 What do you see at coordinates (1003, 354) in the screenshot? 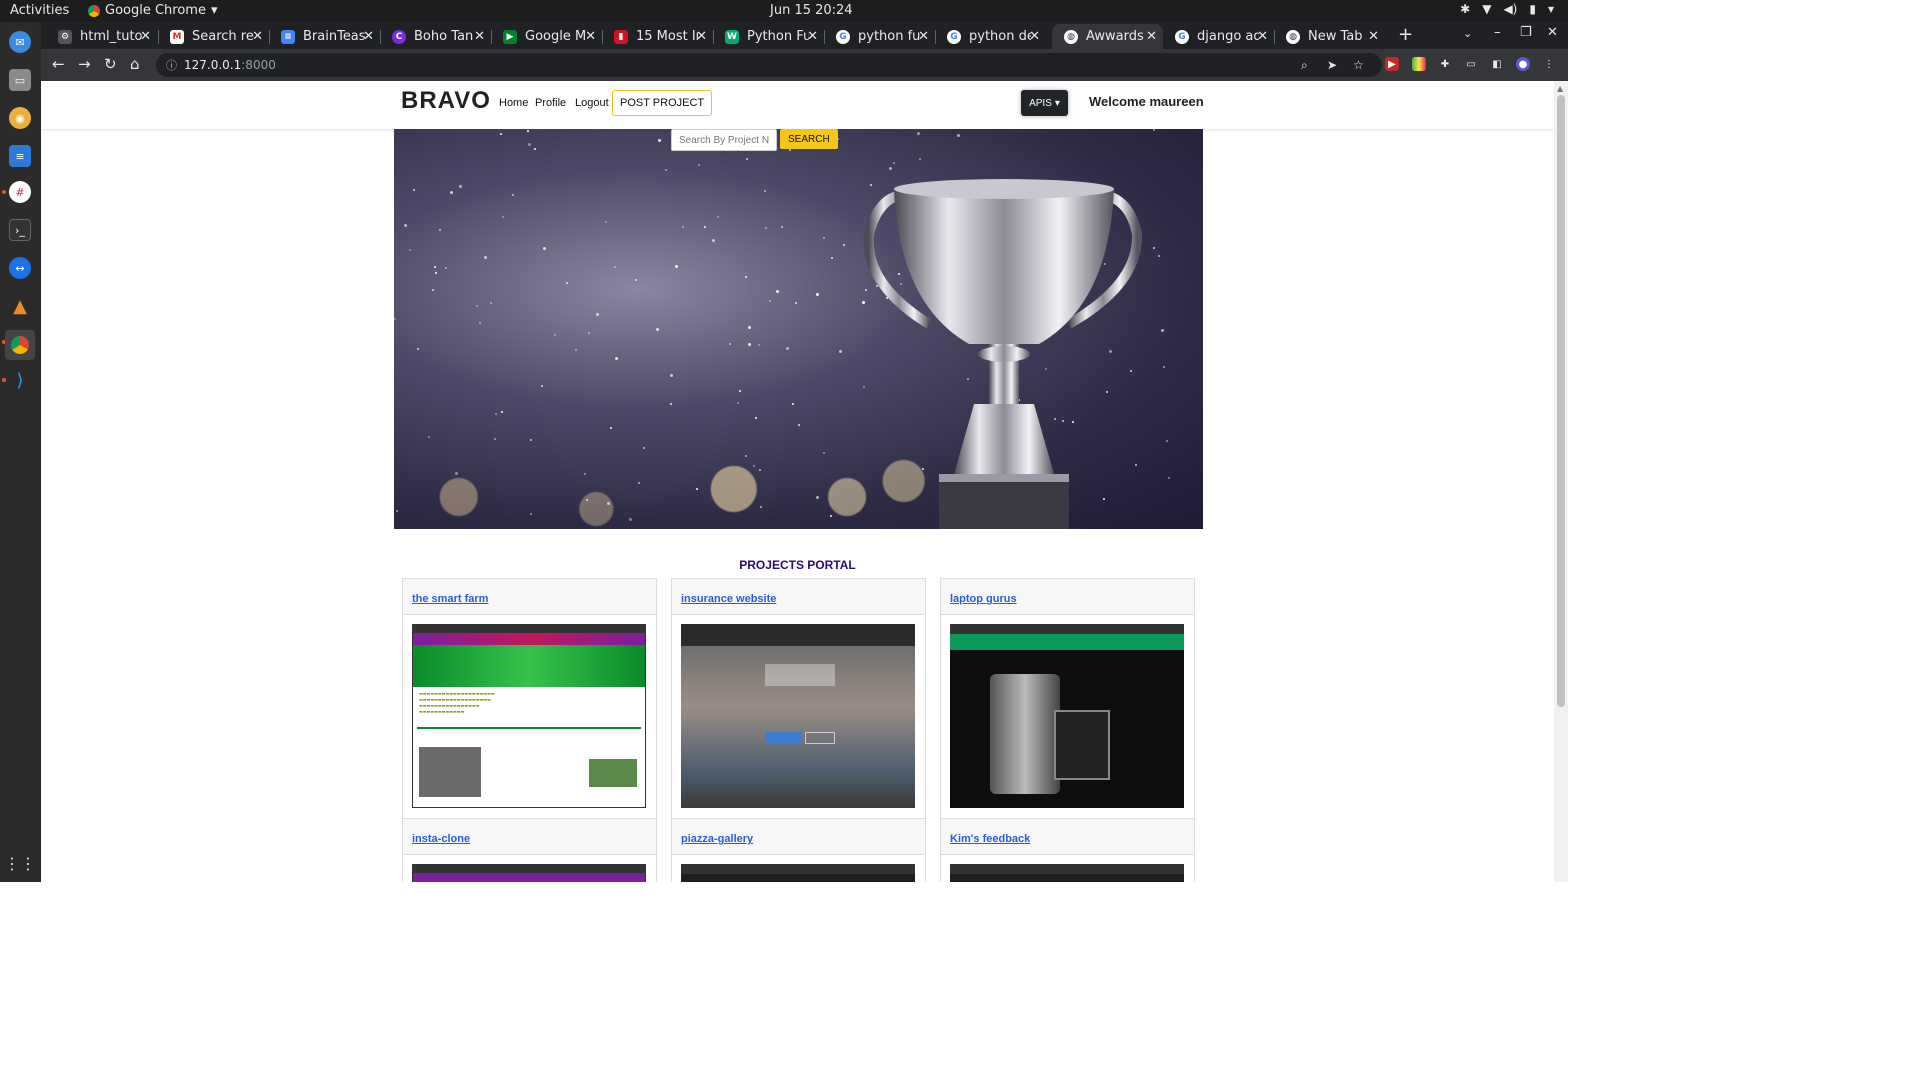
I see `trophy-image` at bounding box center [1003, 354].